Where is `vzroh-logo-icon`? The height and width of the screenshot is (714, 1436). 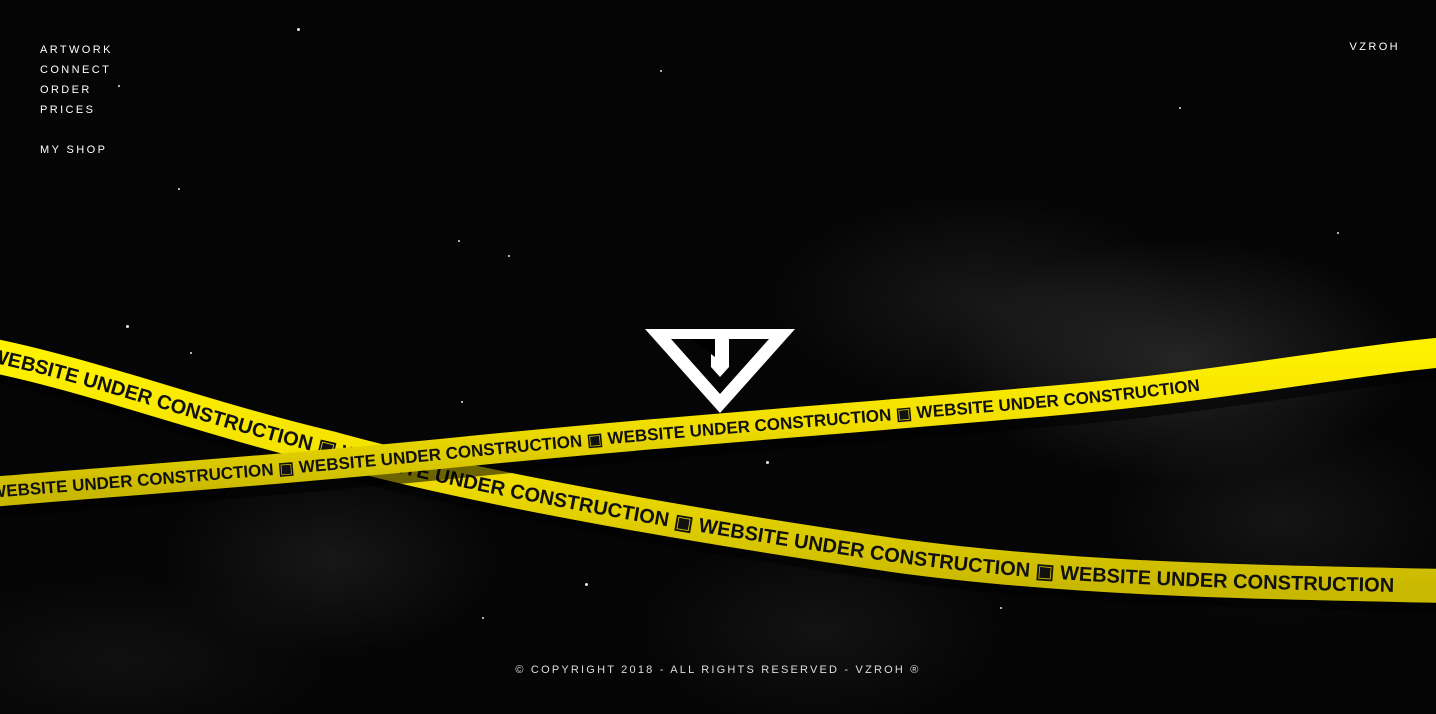
vzroh-logo-icon is located at coordinates (720, 371).